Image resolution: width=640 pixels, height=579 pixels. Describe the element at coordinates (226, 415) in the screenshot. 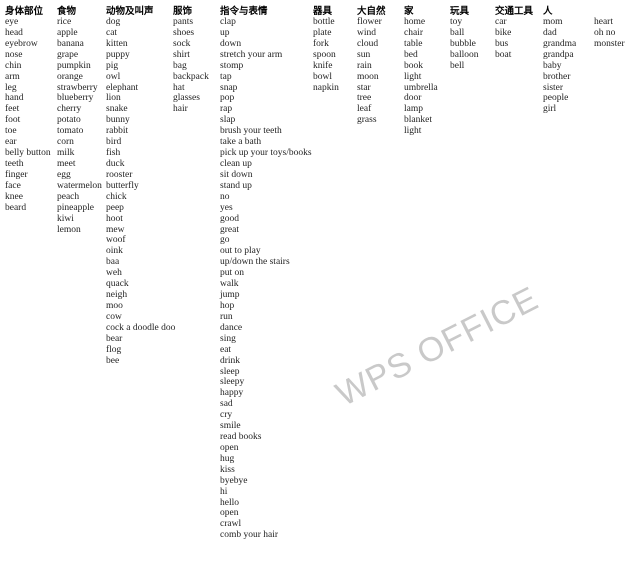

I see `word-item: cry` at that location.